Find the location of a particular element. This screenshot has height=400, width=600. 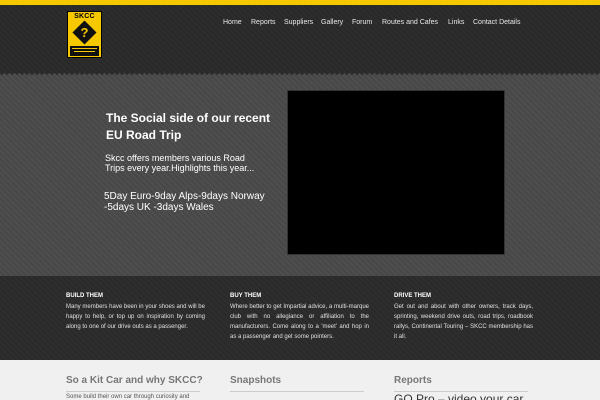

hero-edge-divider is located at coordinates (300, 74).